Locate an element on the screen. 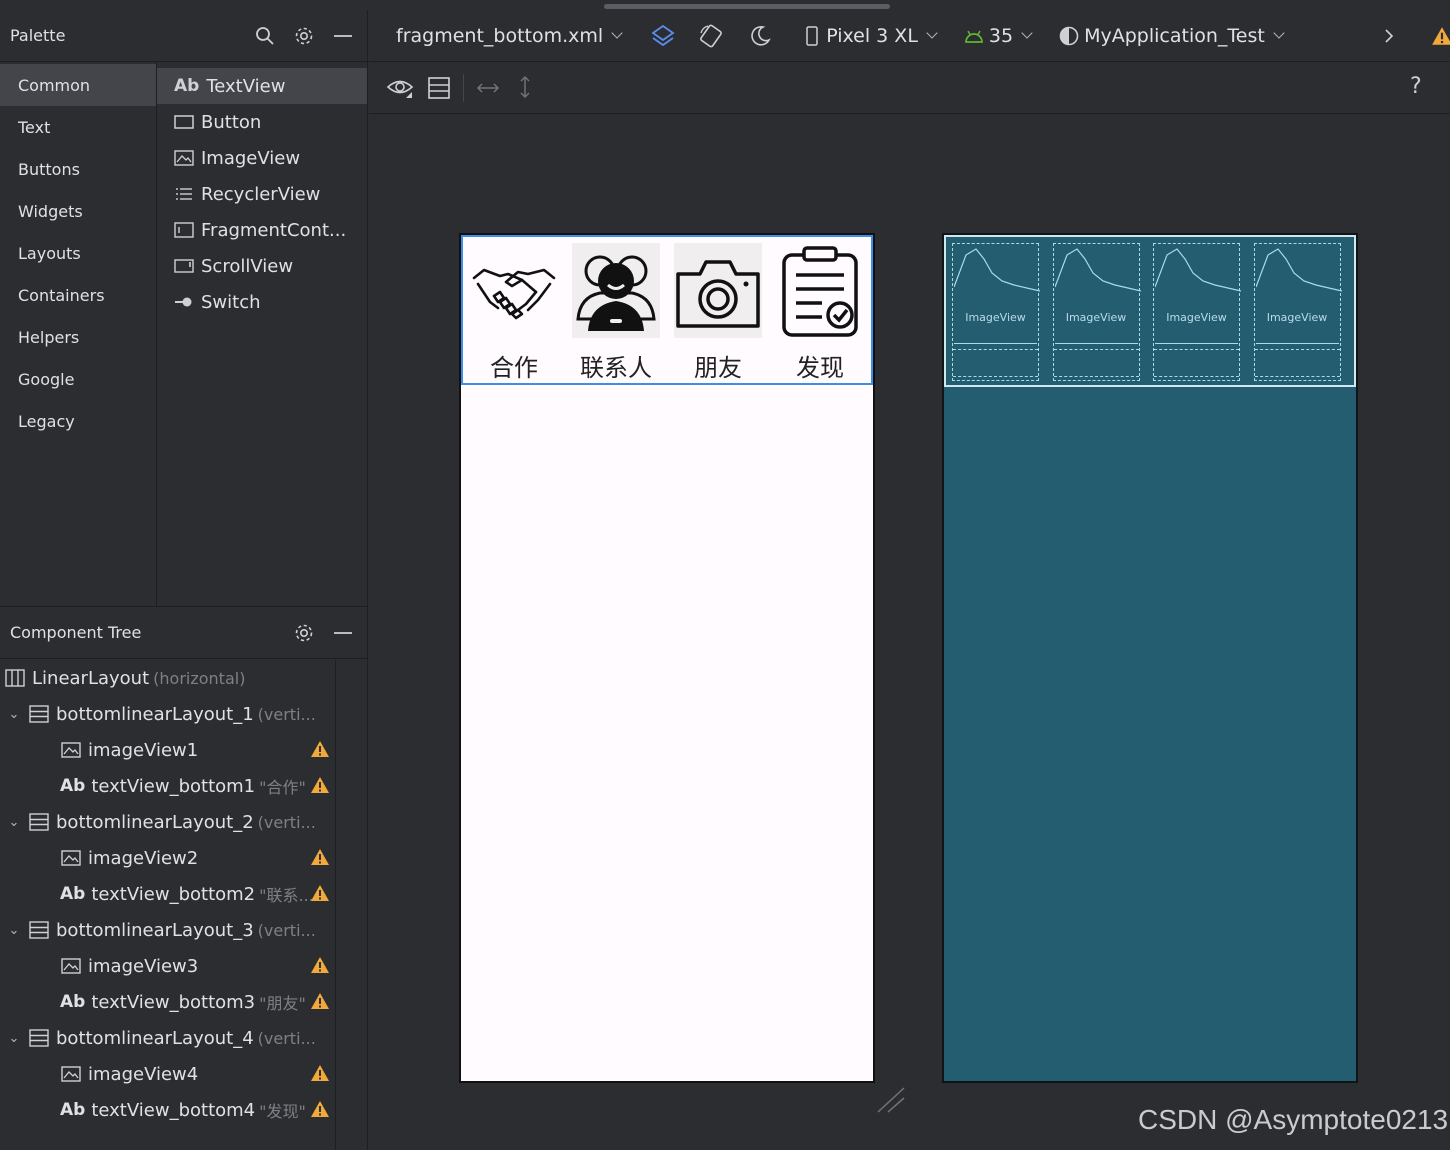  tree-row-imageview: imageView2 is located at coordinates (167, 858).